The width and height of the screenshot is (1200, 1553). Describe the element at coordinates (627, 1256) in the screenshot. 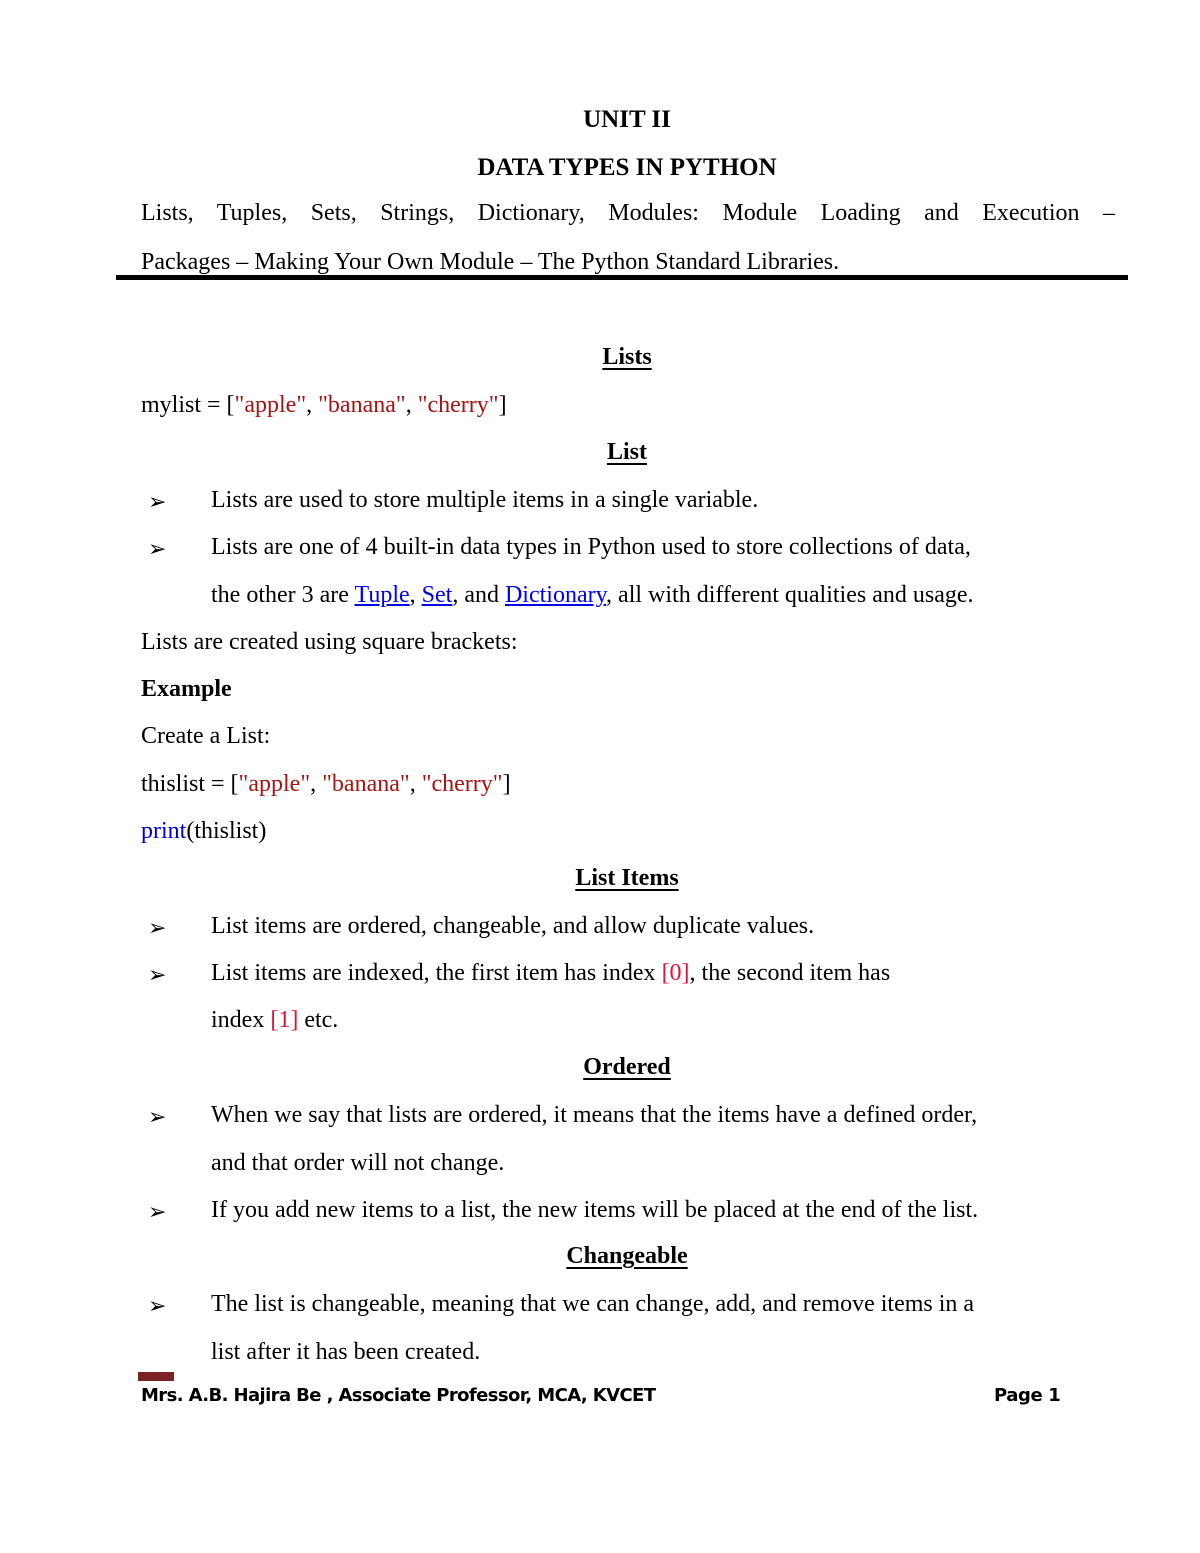

I see `heading-changeable: Changeable` at that location.